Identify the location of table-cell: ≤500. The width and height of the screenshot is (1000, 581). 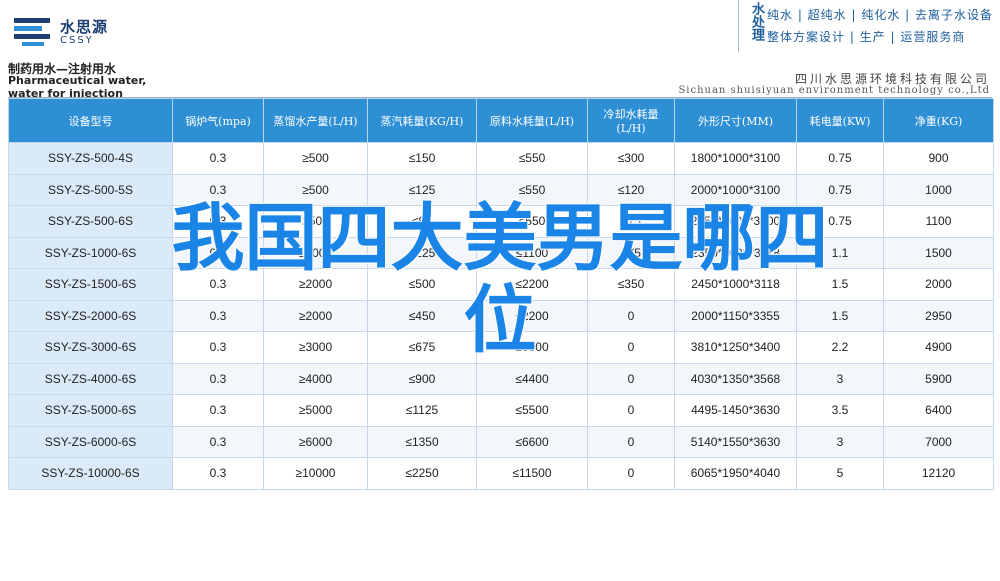
(422, 284).